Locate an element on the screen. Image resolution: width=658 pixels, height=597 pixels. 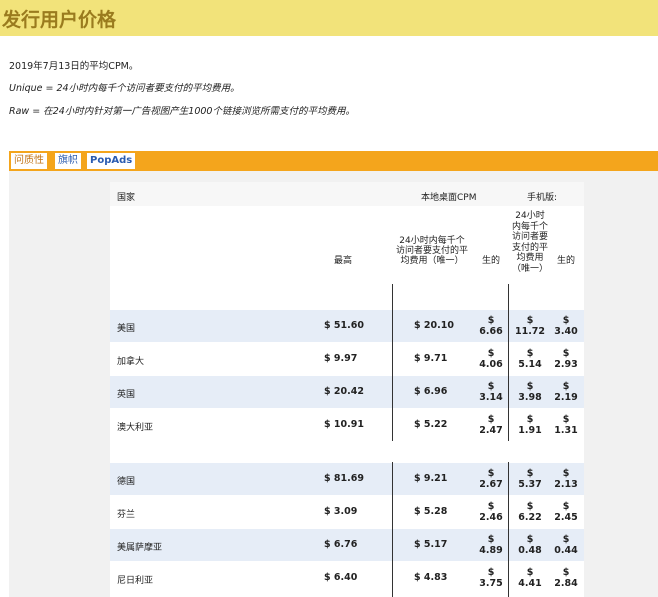
country-cell: 澳大利亚 is located at coordinates (135, 428).